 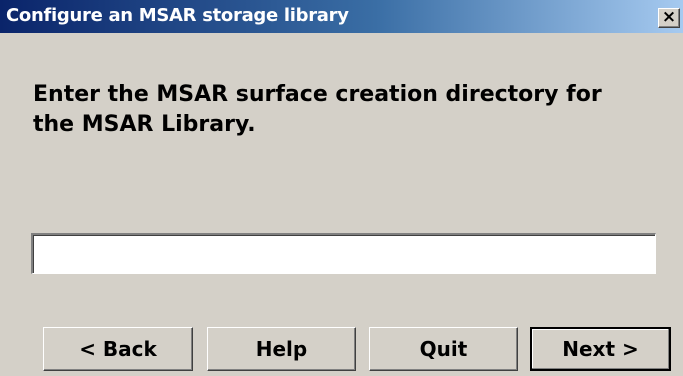 I want to click on title-bar: Configure an MSAR storage library ×, so click(x=341, y=16).